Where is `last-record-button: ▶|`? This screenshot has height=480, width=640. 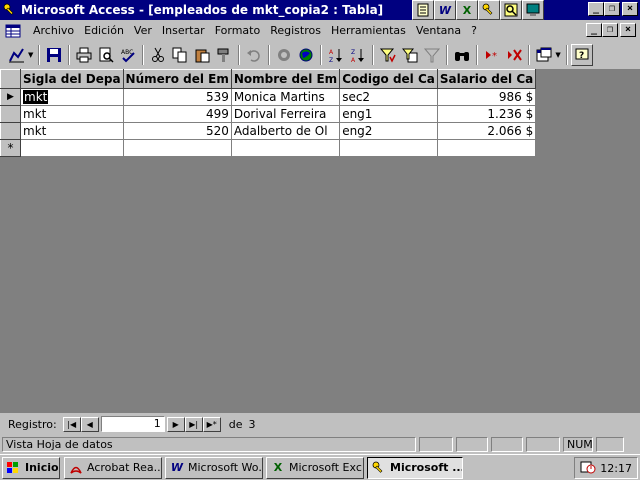 last-record-button: ▶| is located at coordinates (193, 424).